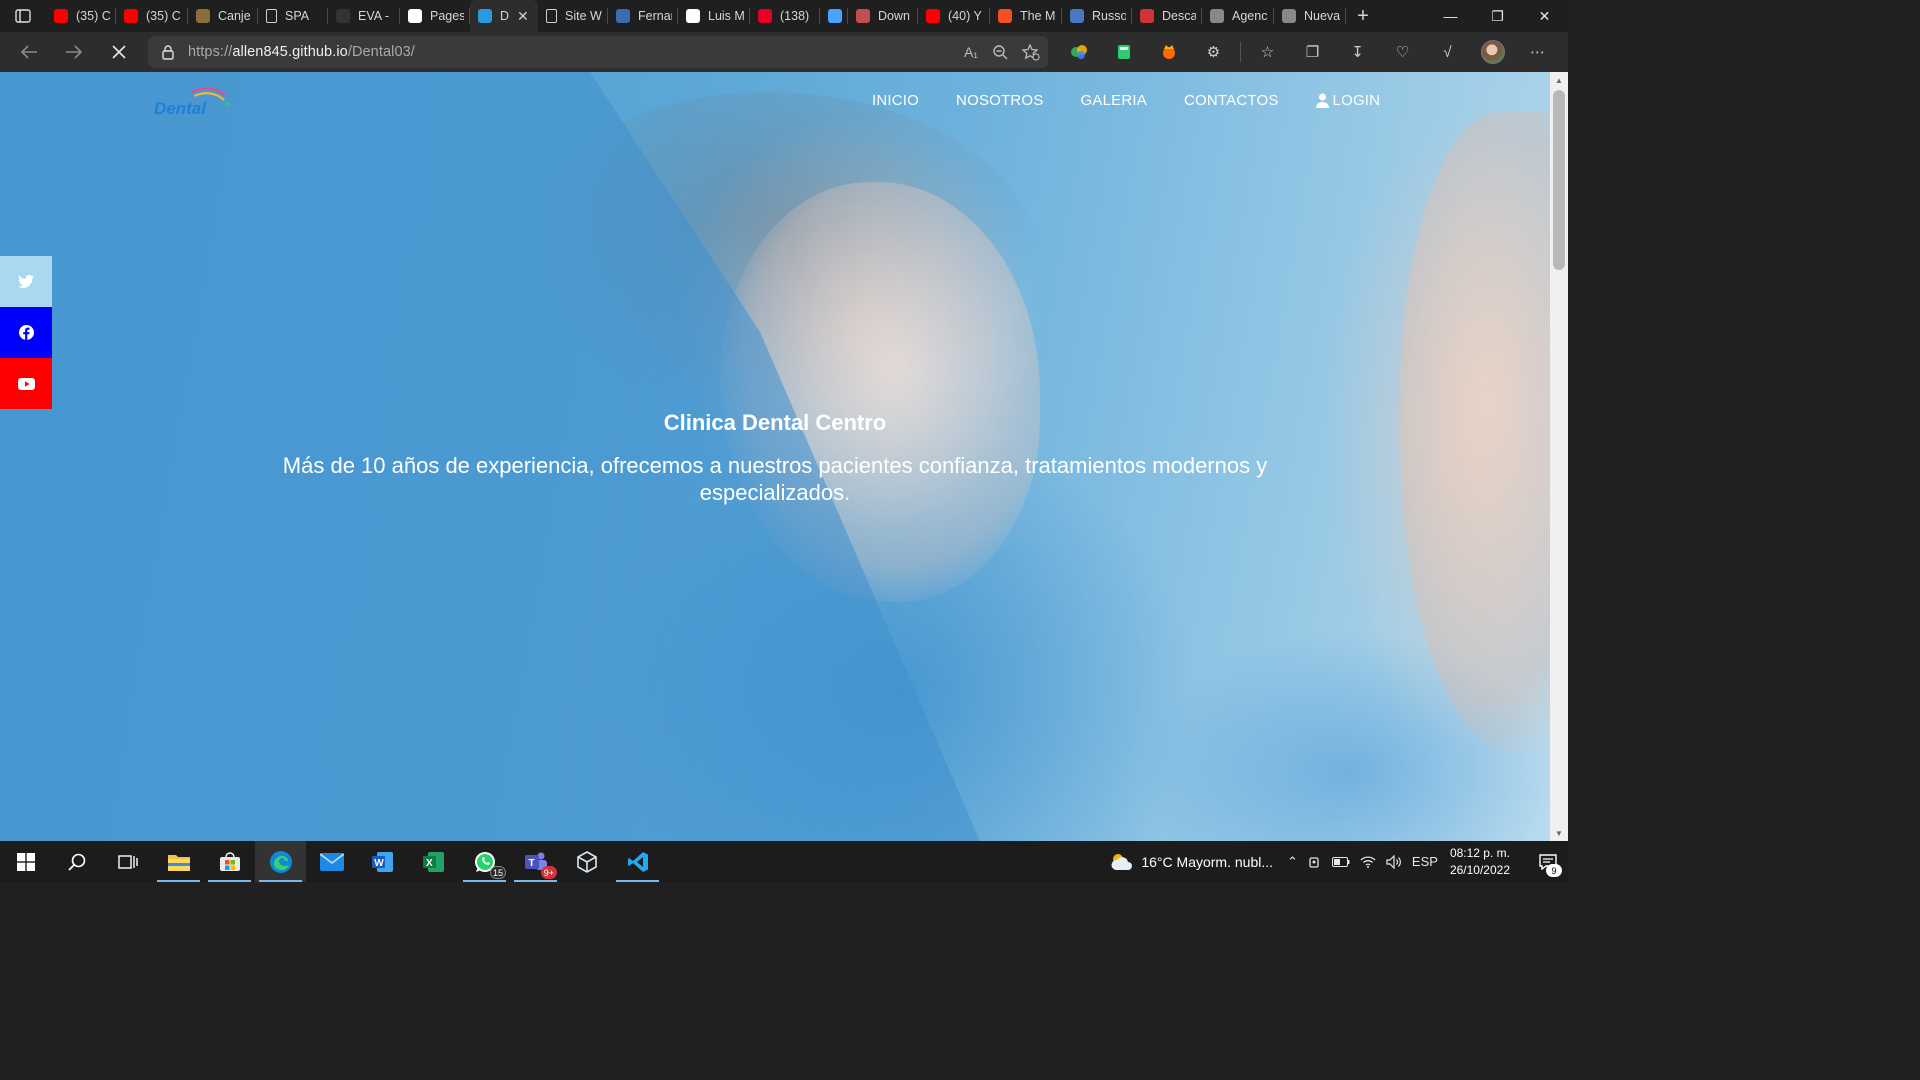  Describe the element at coordinates (1537, 52) in the screenshot. I see `more-menu-icon: ⋯` at that location.